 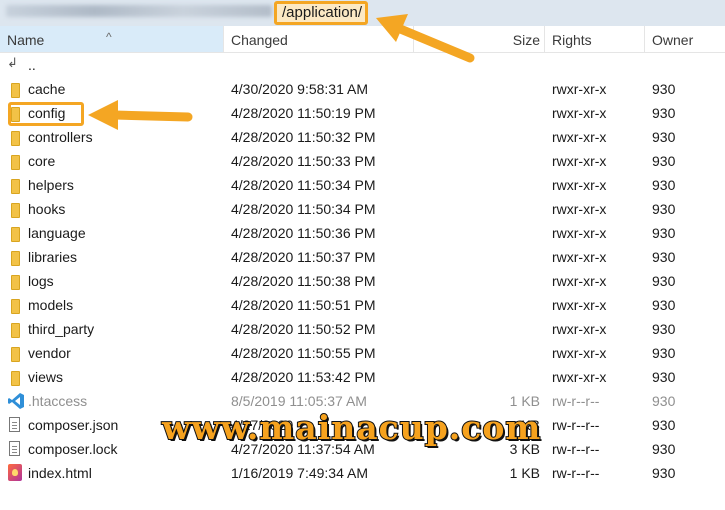 I want to click on file-changed: 4/30/2020 9:58:31 AM, so click(x=299, y=89).